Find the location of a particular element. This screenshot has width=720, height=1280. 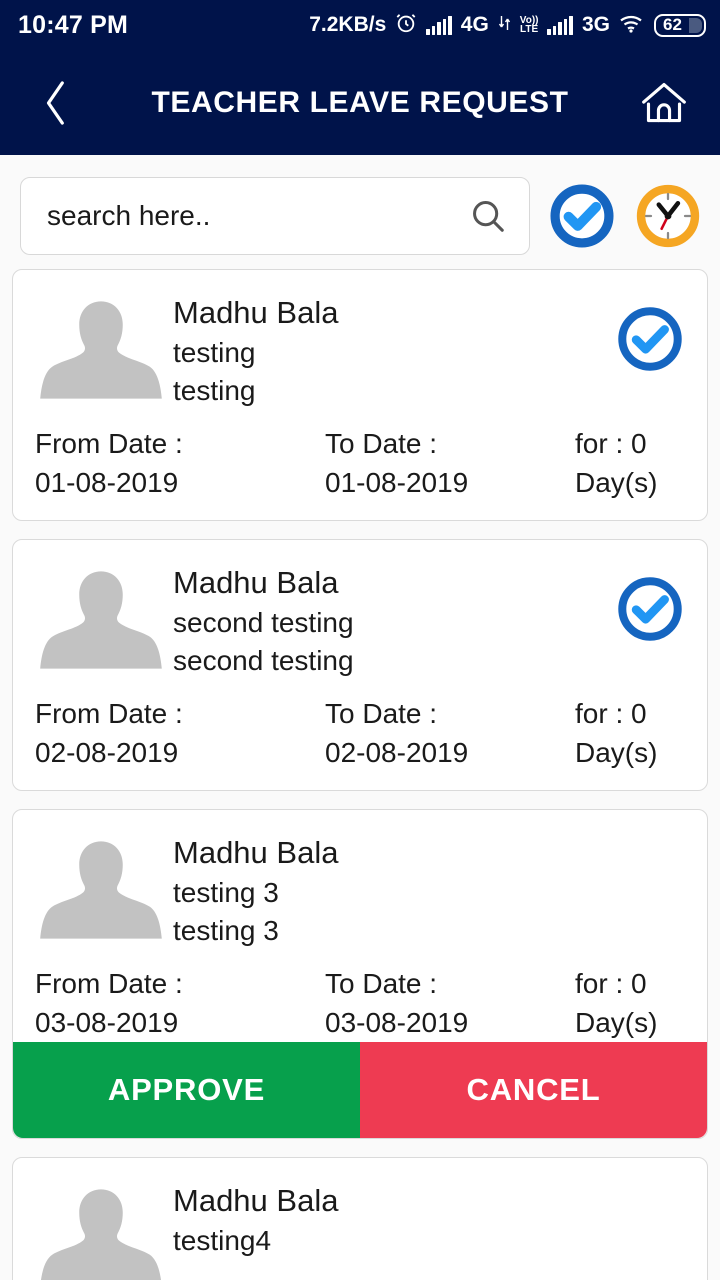

battery-indicator: 62 is located at coordinates (680, 25).